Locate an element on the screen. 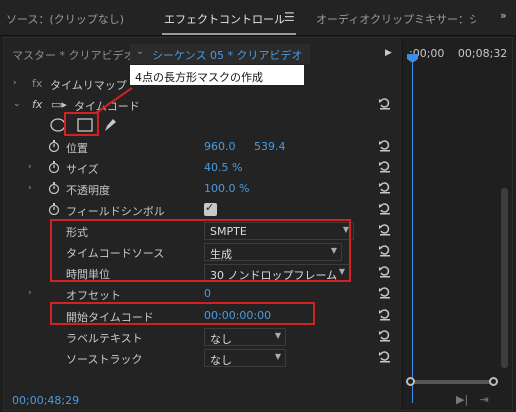 This screenshot has width=516, height=412. property-row-size: › サイズ 40.5 % is located at coordinates (203, 168).